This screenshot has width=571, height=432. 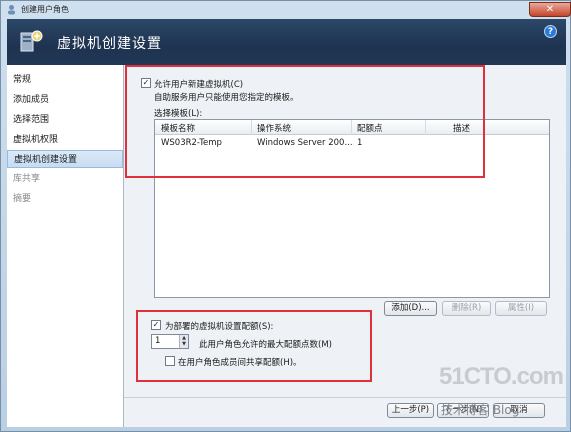 What do you see at coordinates (65, 140) in the screenshot?
I see `nav-item-vm-permissions: 虚拟机权限` at bounding box center [65, 140].